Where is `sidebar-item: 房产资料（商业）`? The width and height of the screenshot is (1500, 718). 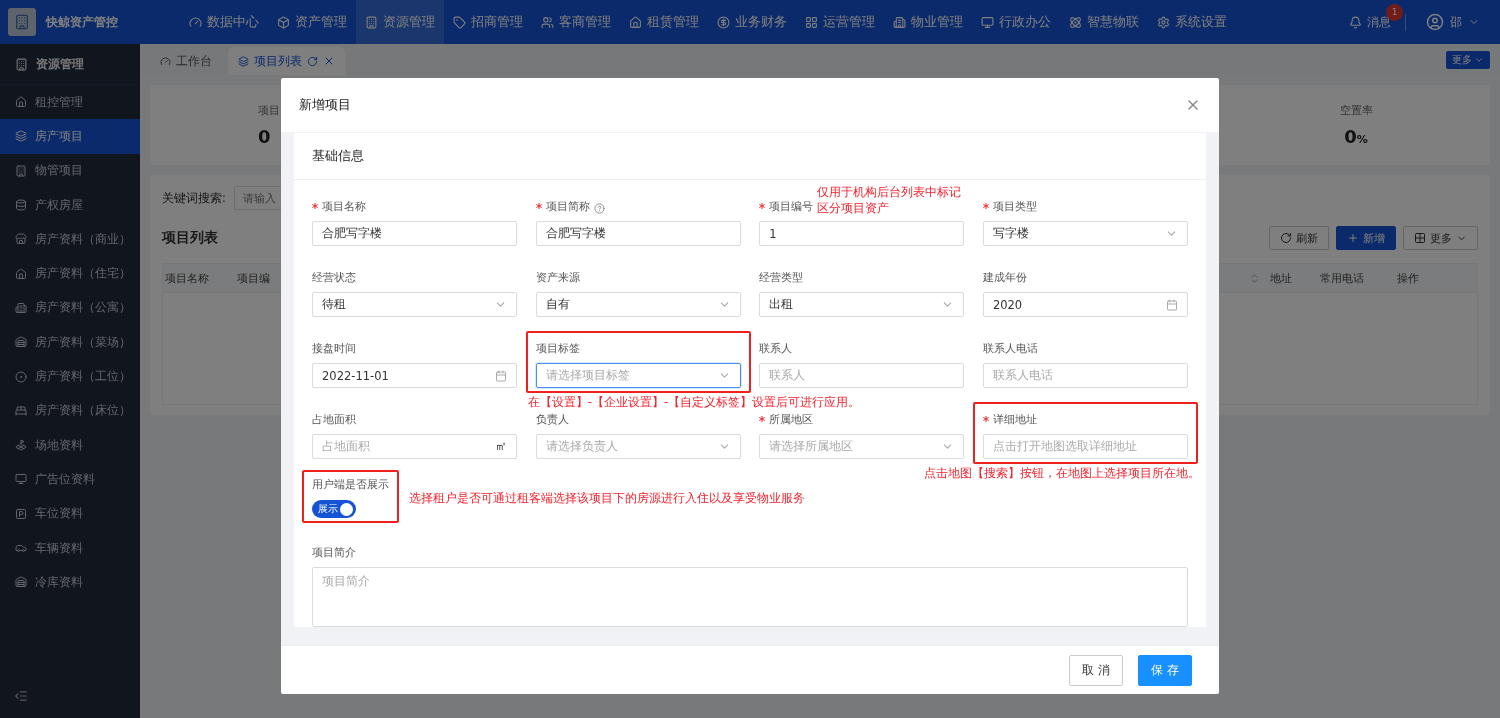
sidebar-item: 房产资料（商业） is located at coordinates (70, 239).